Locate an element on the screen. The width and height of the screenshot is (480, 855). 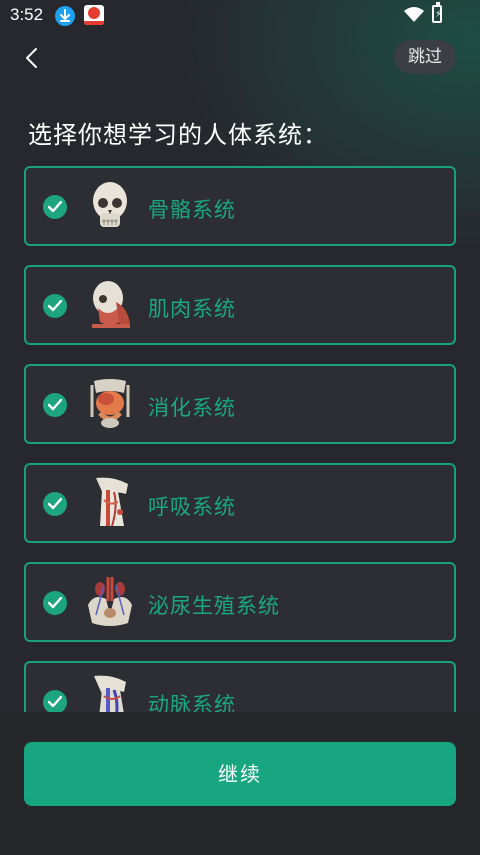
system-label: 肌肉系统 is located at coordinates (192, 309).